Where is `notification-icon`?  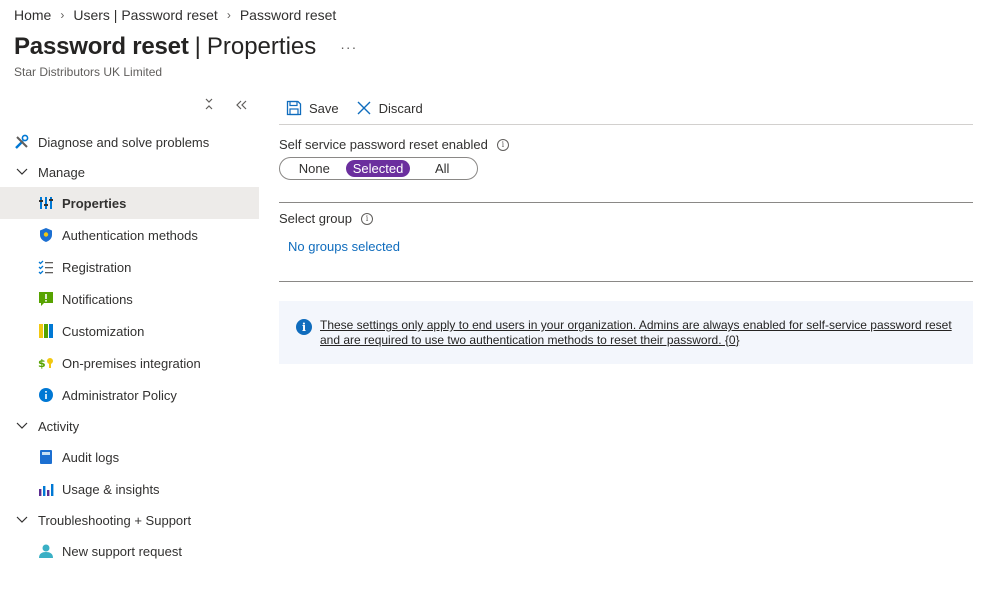
notification-icon is located at coordinates (46, 299).